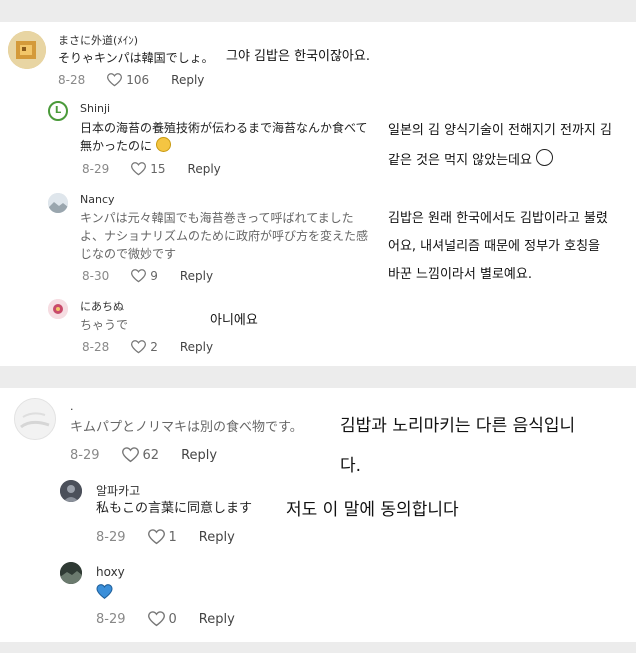 The height and width of the screenshot is (653, 636). What do you see at coordinates (154, 276) in the screenshot?
I see `like-count: 9` at bounding box center [154, 276].